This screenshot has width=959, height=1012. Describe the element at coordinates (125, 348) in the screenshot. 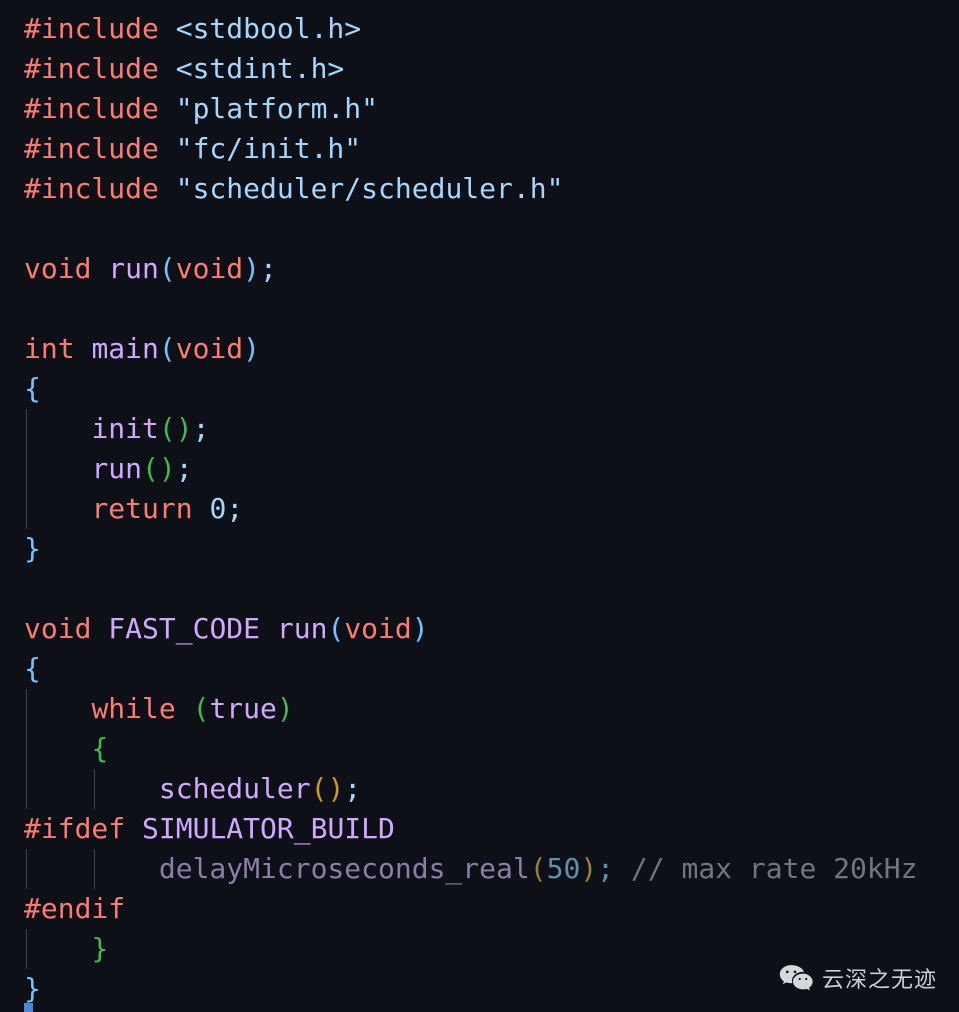

I see `token-function: main` at that location.